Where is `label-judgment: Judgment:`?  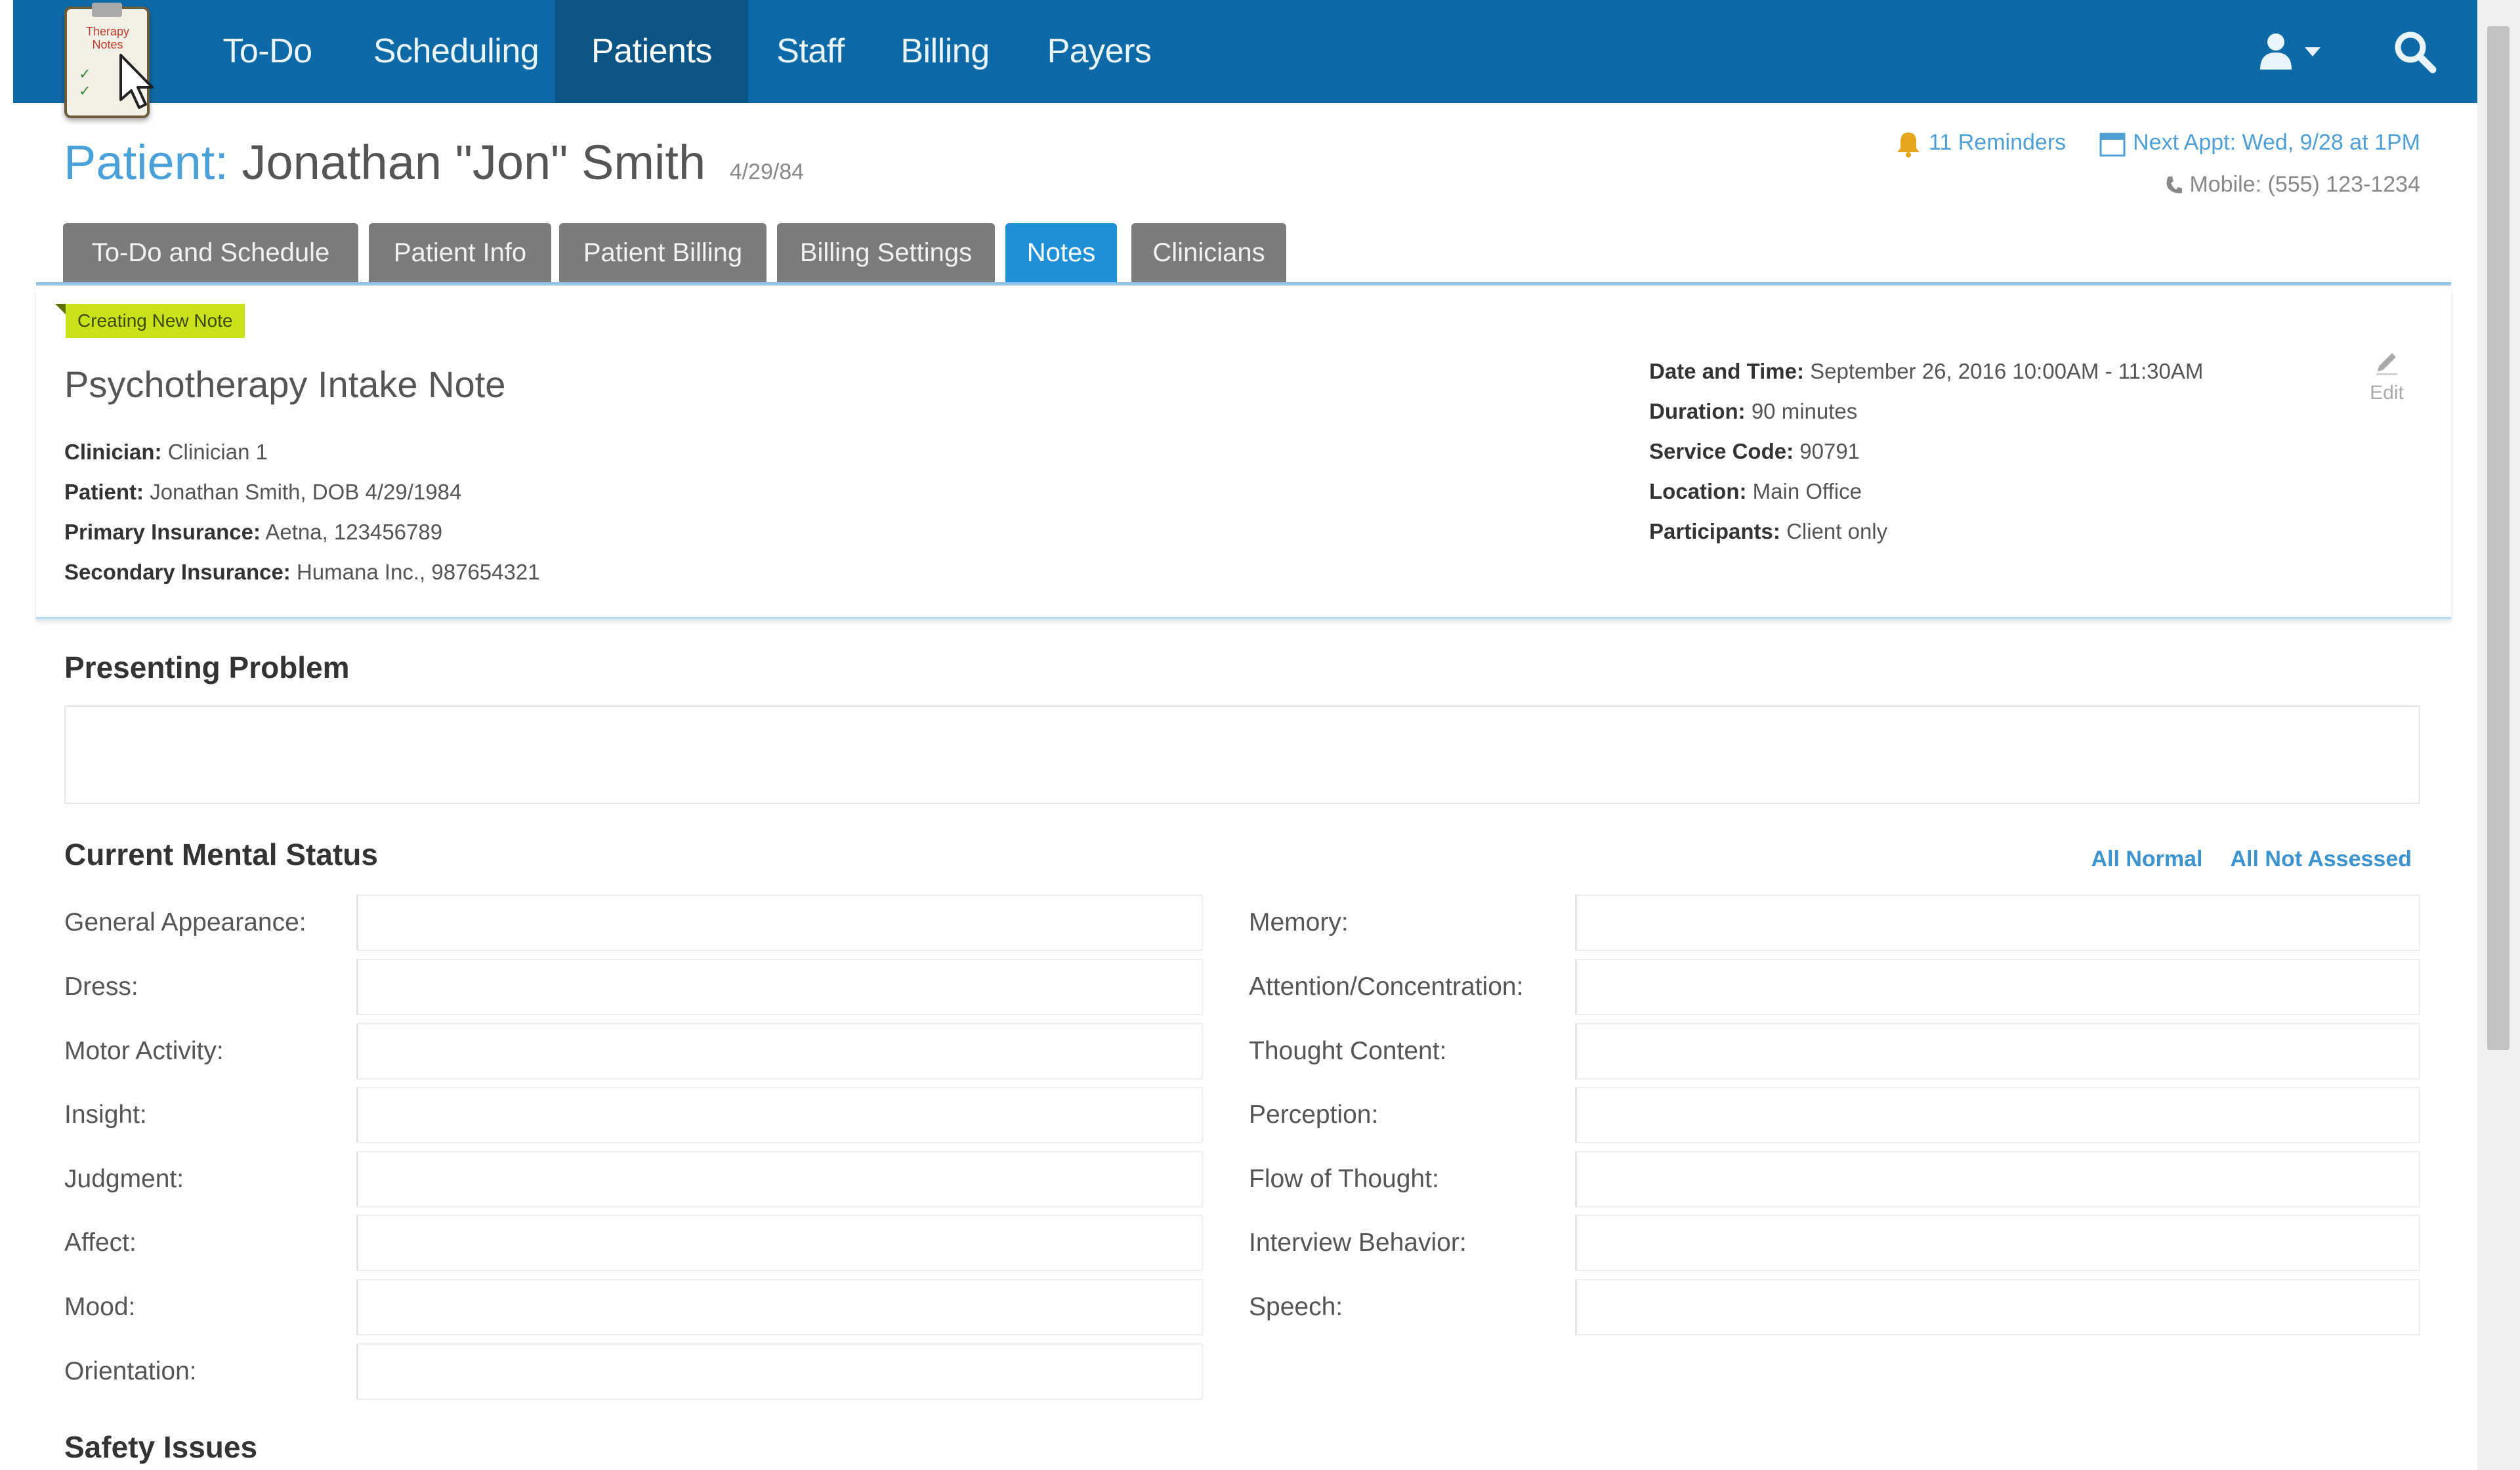
label-judgment: Judgment: is located at coordinates (124, 1179).